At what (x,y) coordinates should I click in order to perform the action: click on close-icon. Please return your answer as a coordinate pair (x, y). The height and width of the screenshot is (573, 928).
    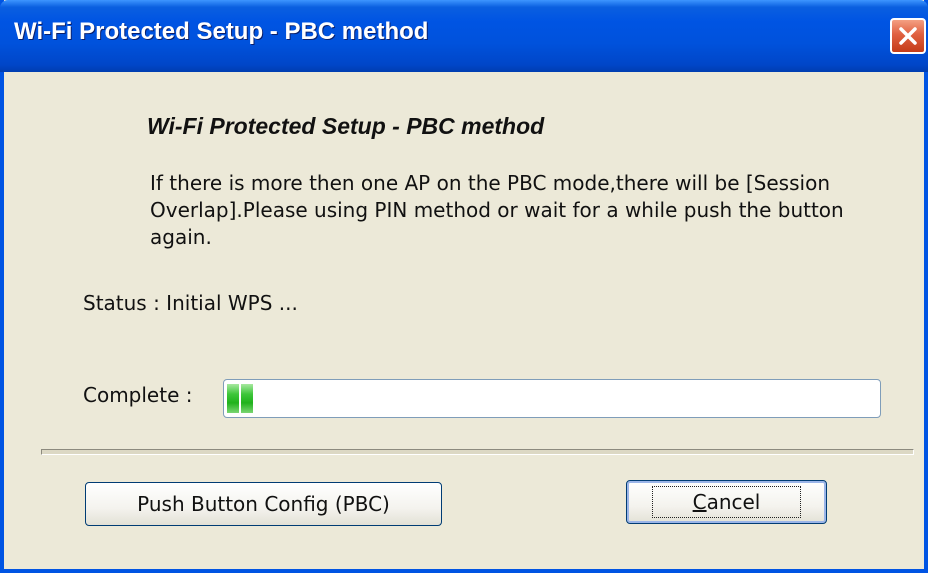
    Looking at the image, I should click on (908, 36).